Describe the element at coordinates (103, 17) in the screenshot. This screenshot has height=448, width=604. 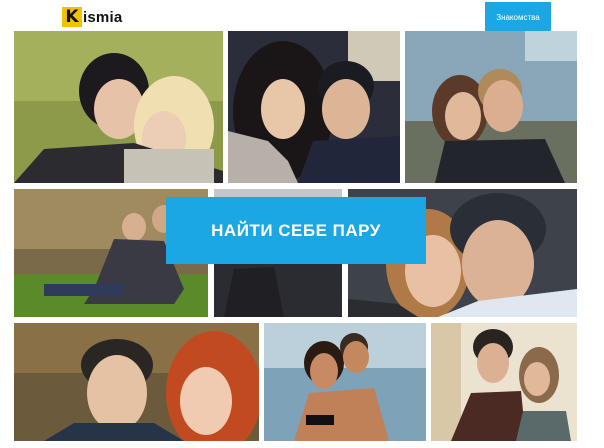
I see `logo-text: ismia` at that location.